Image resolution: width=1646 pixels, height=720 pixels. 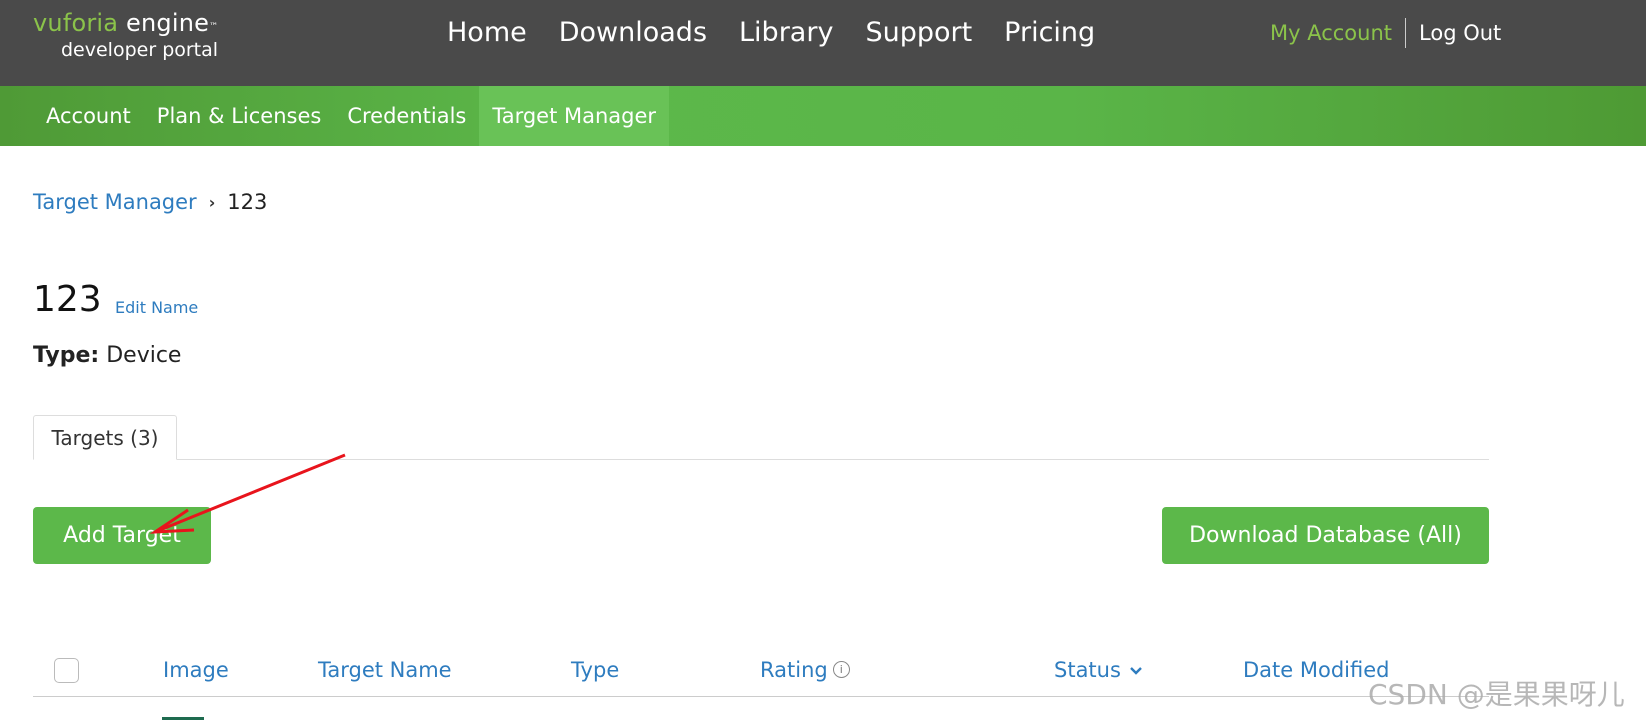 What do you see at coordinates (1049, 33) in the screenshot?
I see `nav-pricing: Pricing` at bounding box center [1049, 33].